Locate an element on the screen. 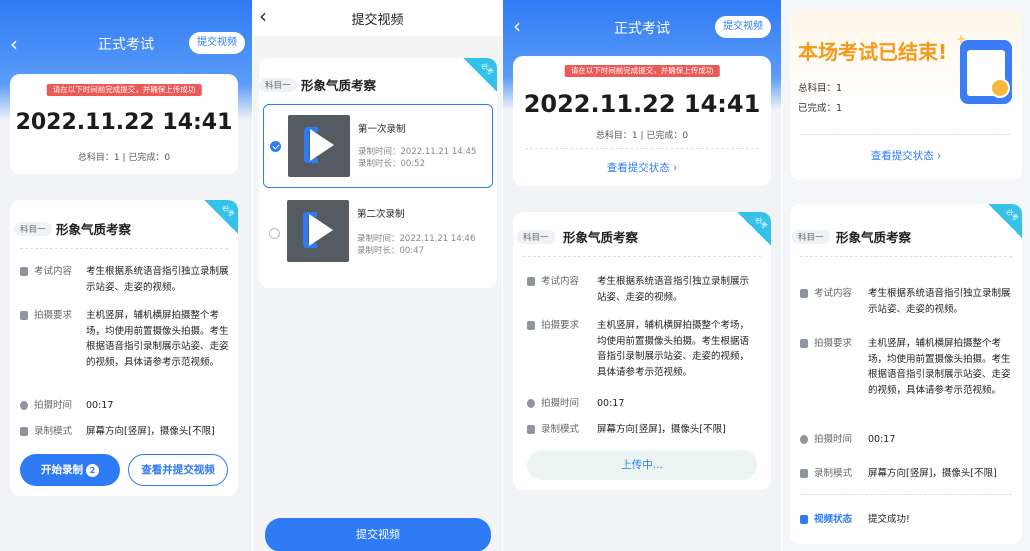 The width and height of the screenshot is (1030, 551). check-badge-icon is located at coordinates (1000, 88).